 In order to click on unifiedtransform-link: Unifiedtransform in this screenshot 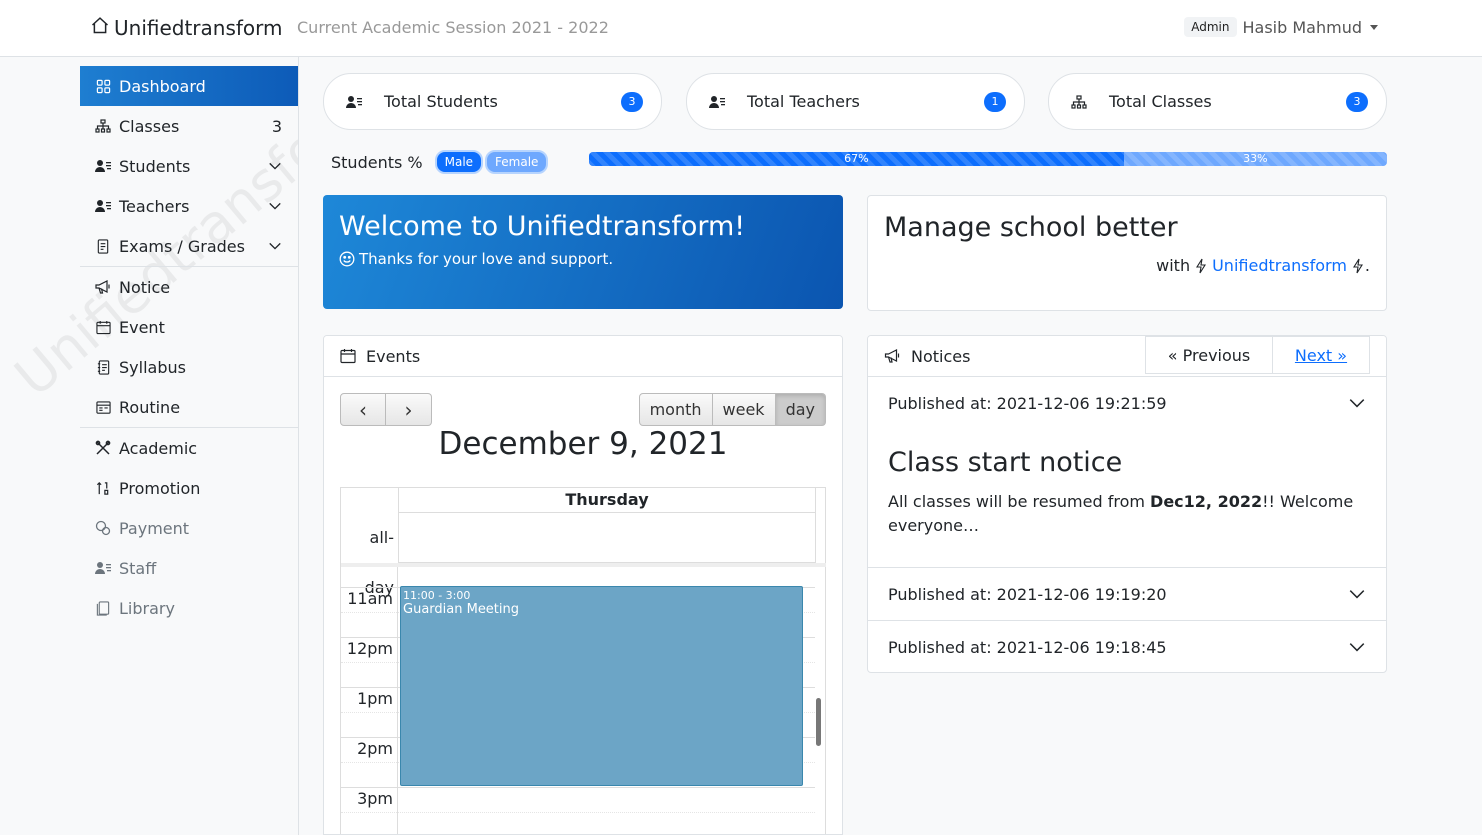, I will do `click(1279, 265)`.